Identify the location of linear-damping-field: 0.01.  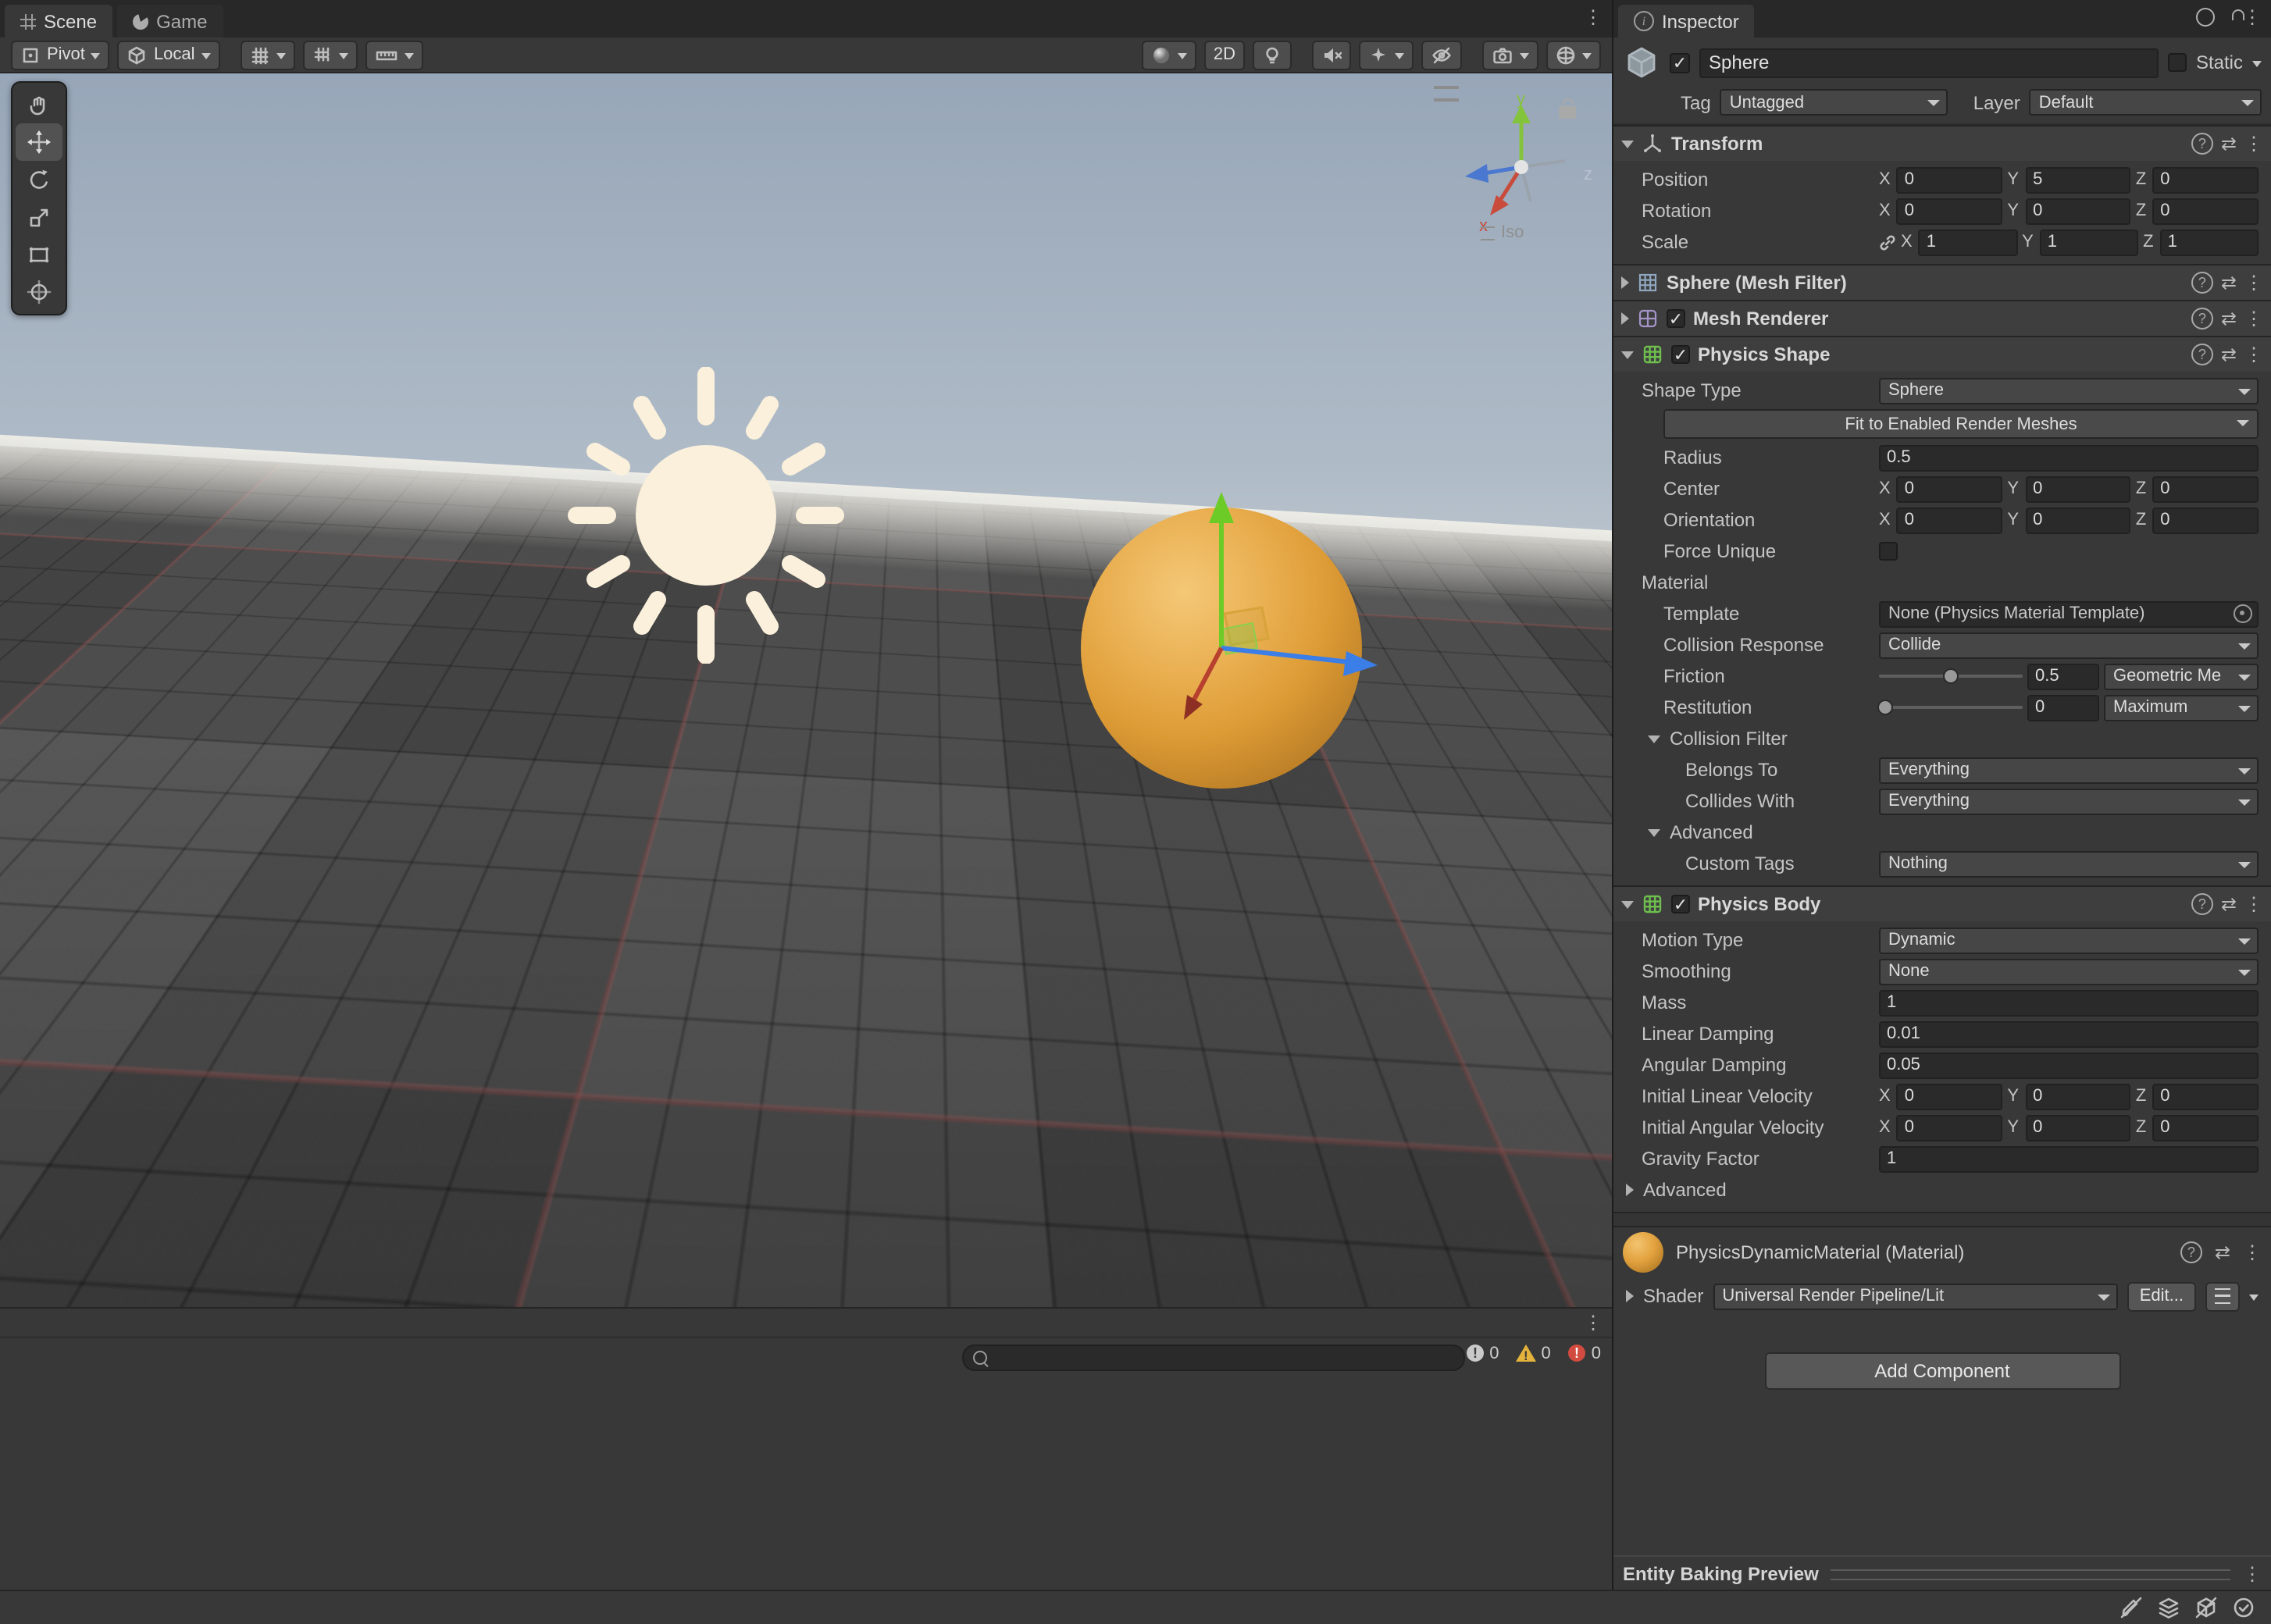
(2069, 1033).